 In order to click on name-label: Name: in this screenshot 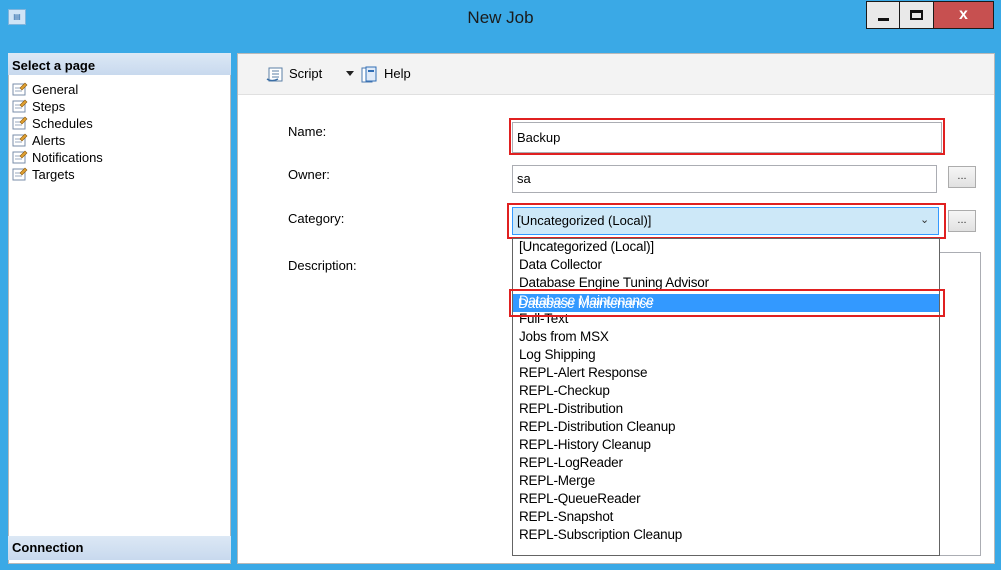, I will do `click(307, 131)`.